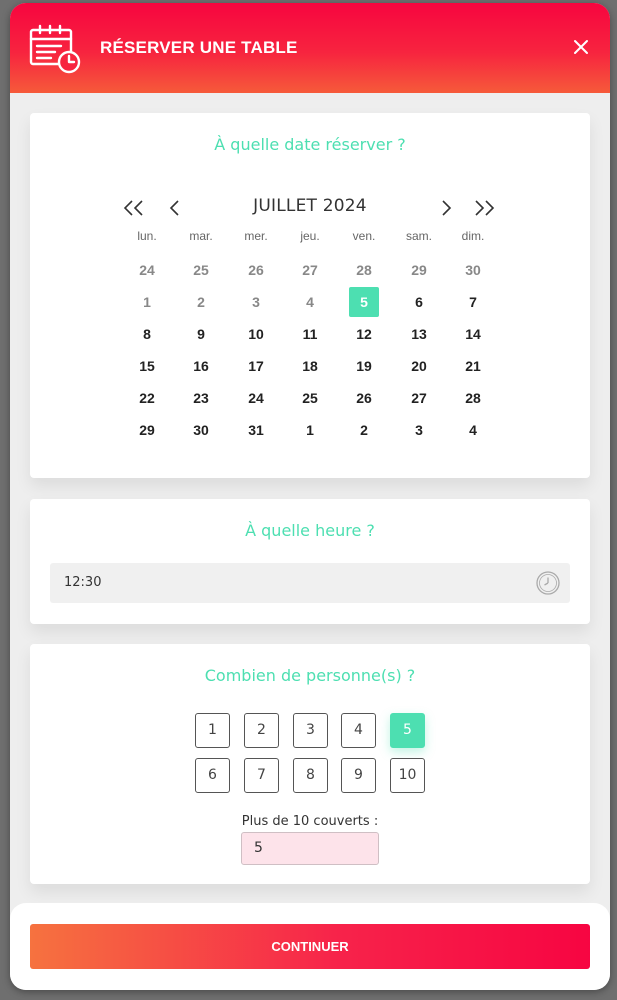 The width and height of the screenshot is (617, 1000). I want to click on calendar-year: 2024, so click(344, 206).